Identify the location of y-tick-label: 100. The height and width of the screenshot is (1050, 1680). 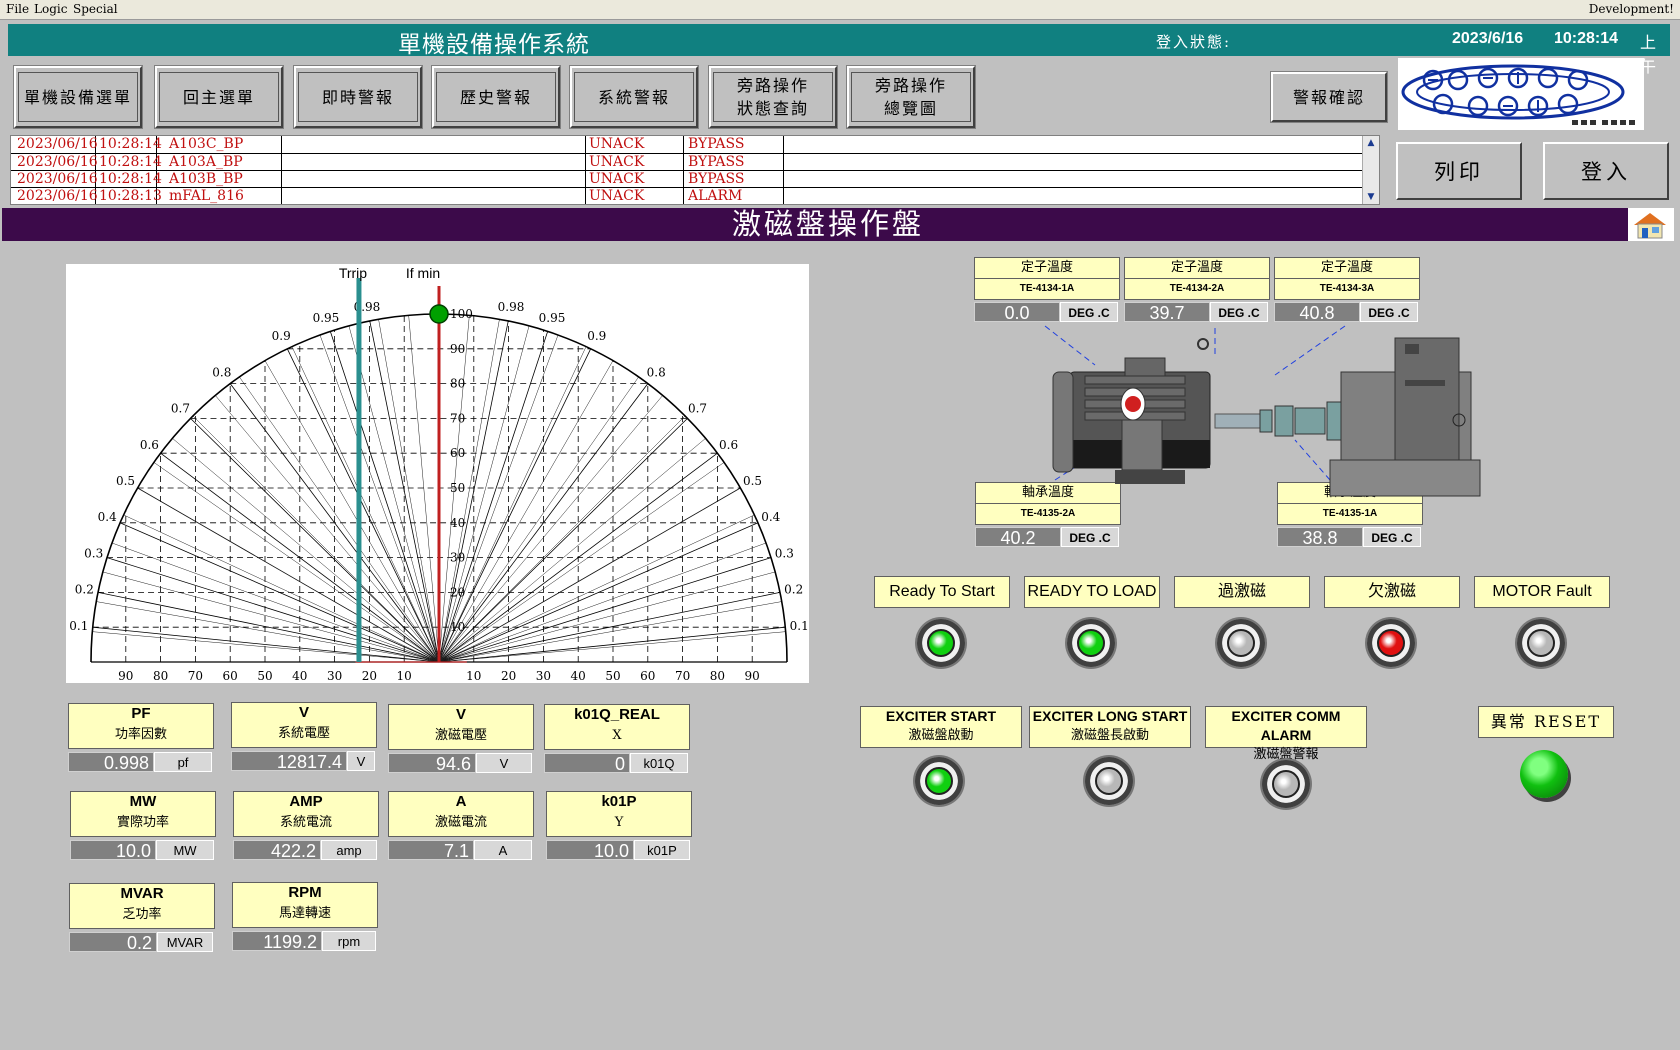
(461, 314).